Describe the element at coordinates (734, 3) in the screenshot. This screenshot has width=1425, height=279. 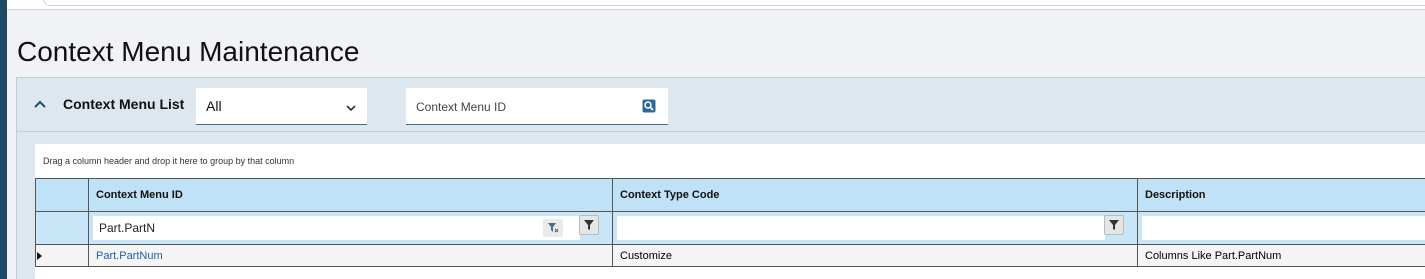
I see `top-address-pill` at that location.